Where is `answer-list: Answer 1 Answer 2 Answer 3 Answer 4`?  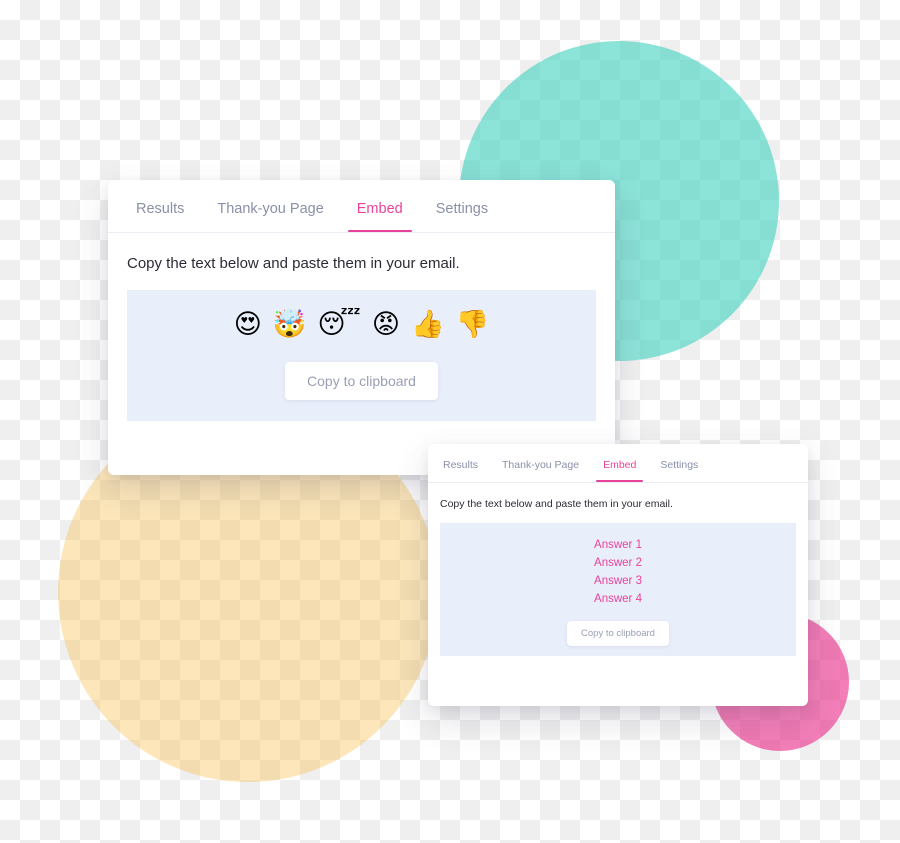 answer-list: Answer 1 Answer 2 Answer 3 Answer 4 is located at coordinates (618, 572).